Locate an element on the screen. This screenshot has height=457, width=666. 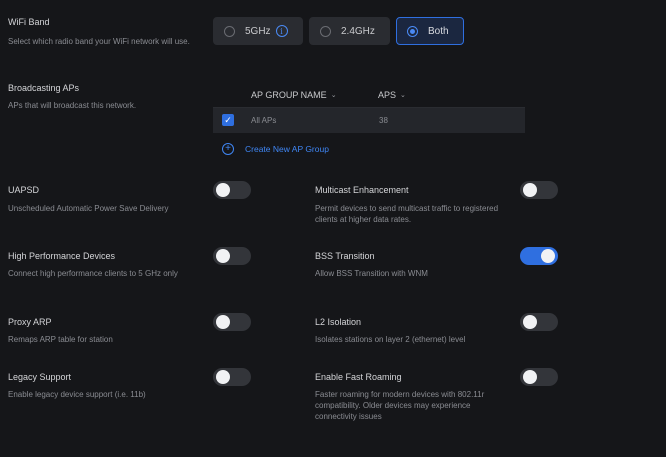
radio-5ghz is located at coordinates (229, 31).